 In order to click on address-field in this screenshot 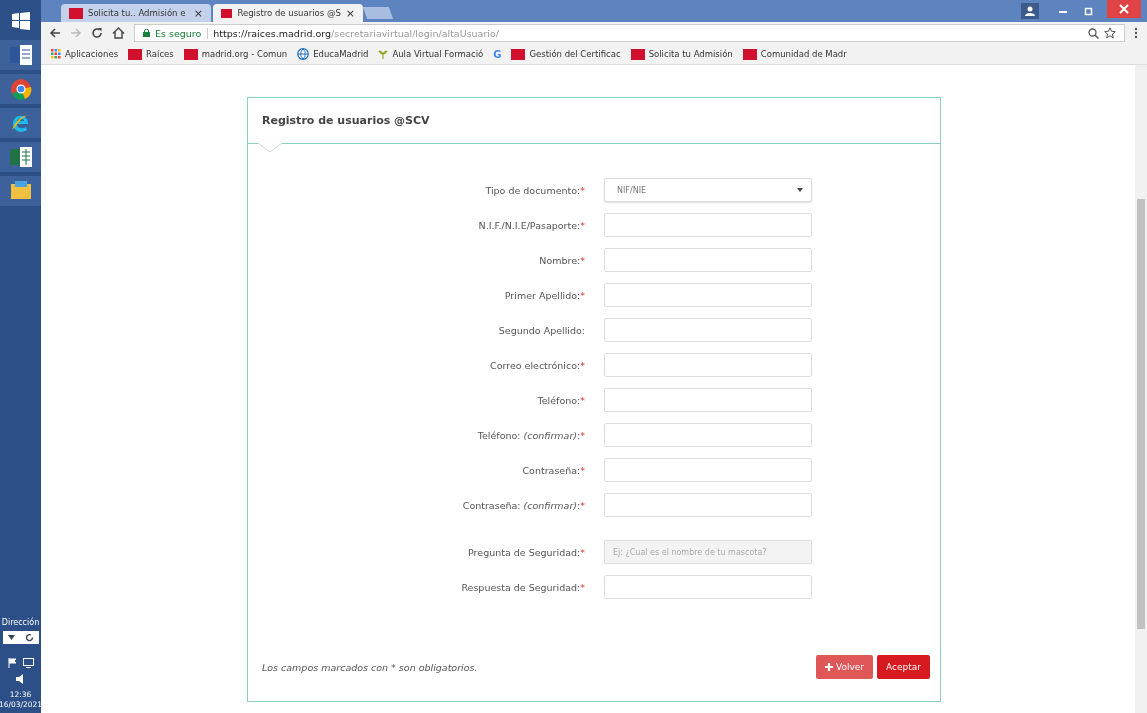, I will do `click(20, 637)`.